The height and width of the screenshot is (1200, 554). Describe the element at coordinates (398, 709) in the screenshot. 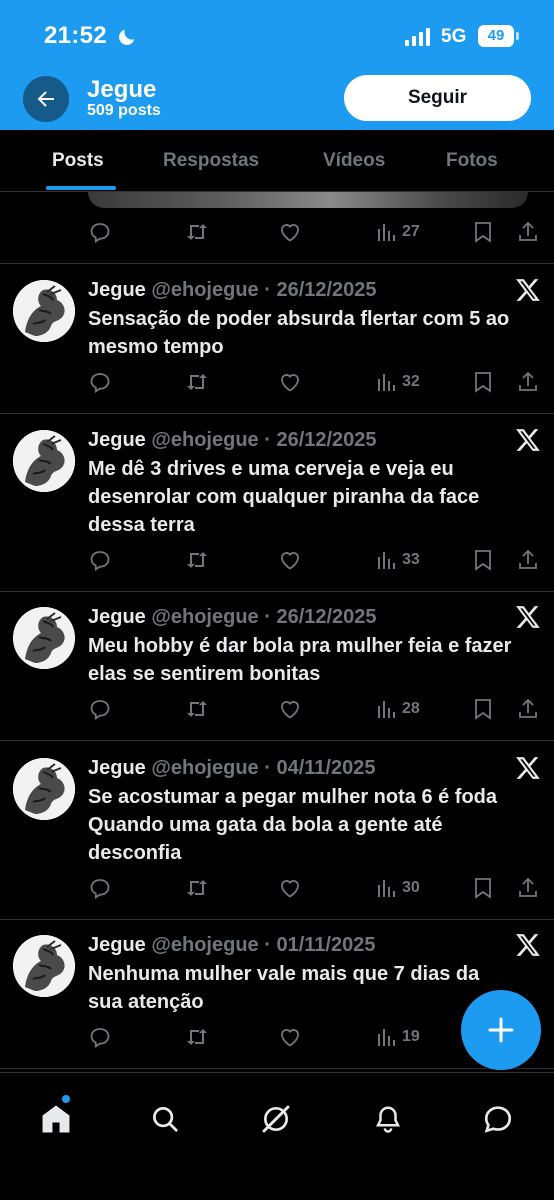

I see `views-button: 28` at that location.